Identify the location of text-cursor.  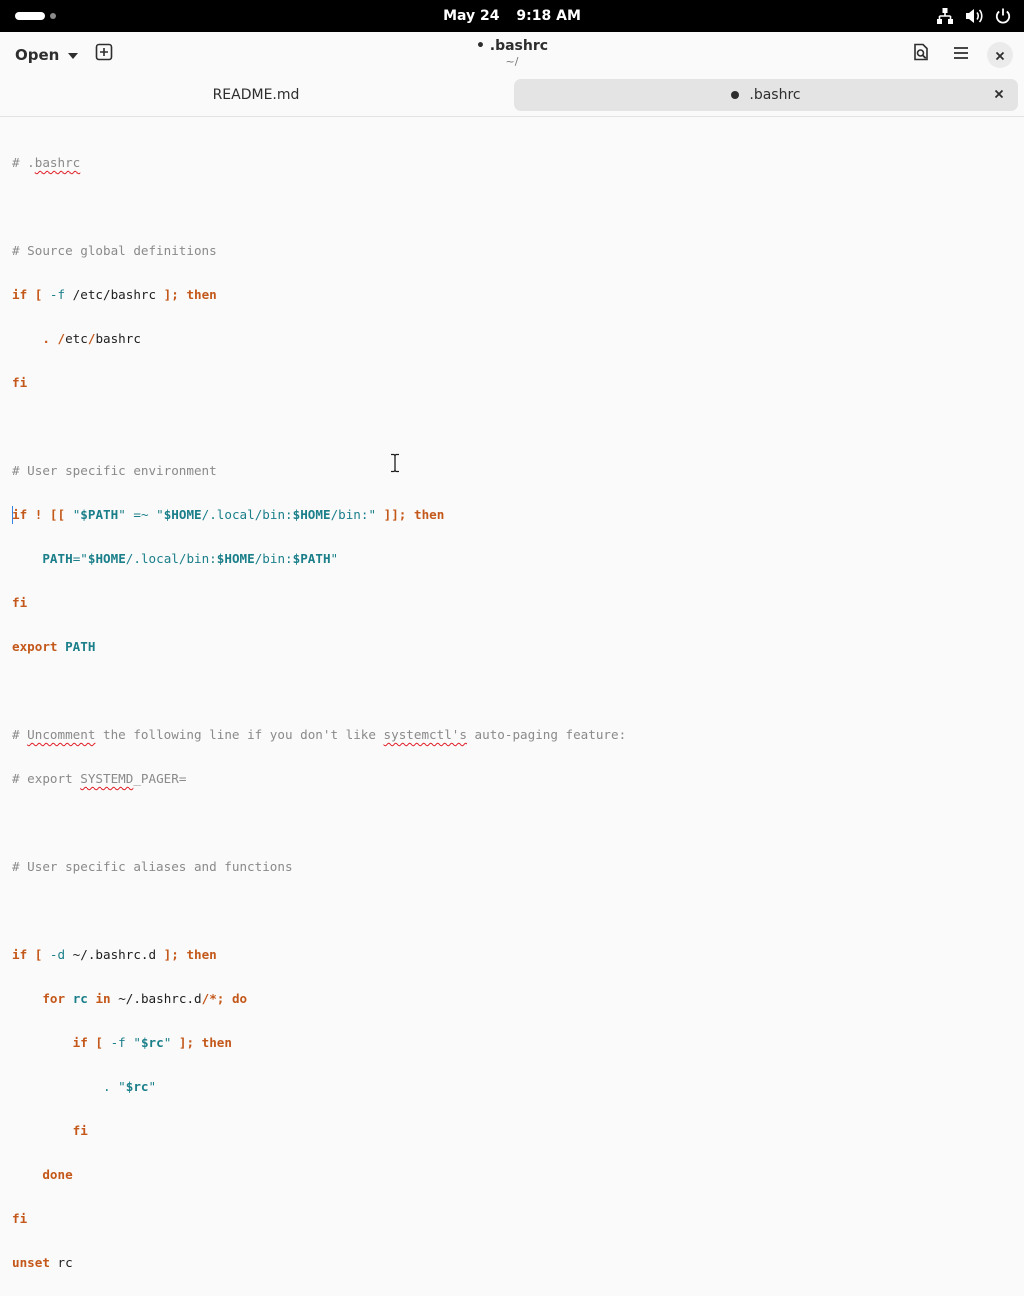
(12, 515).